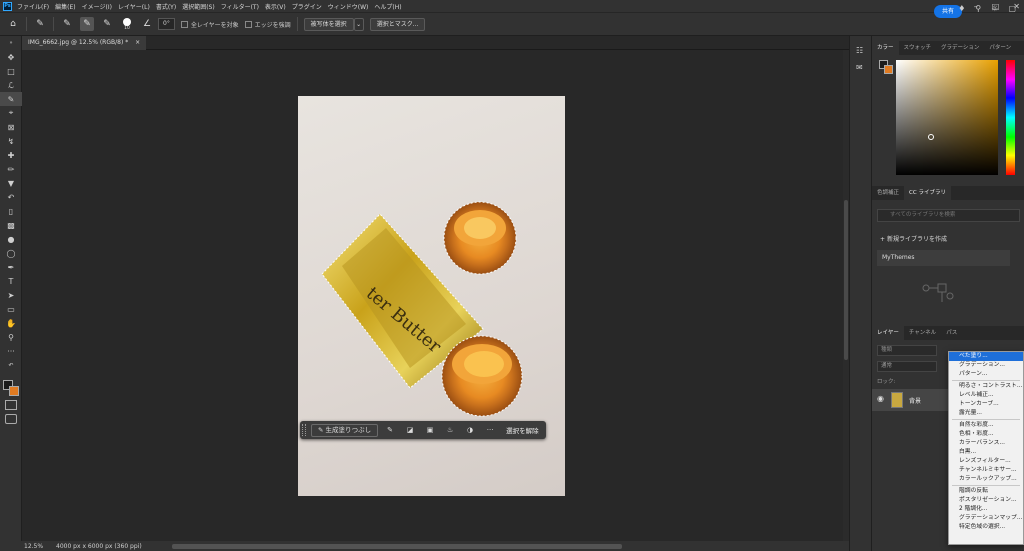  I want to click on document-tab: IMG_6662.jpg @ 12.5% (RGB/8) * ×, so click(84, 43).